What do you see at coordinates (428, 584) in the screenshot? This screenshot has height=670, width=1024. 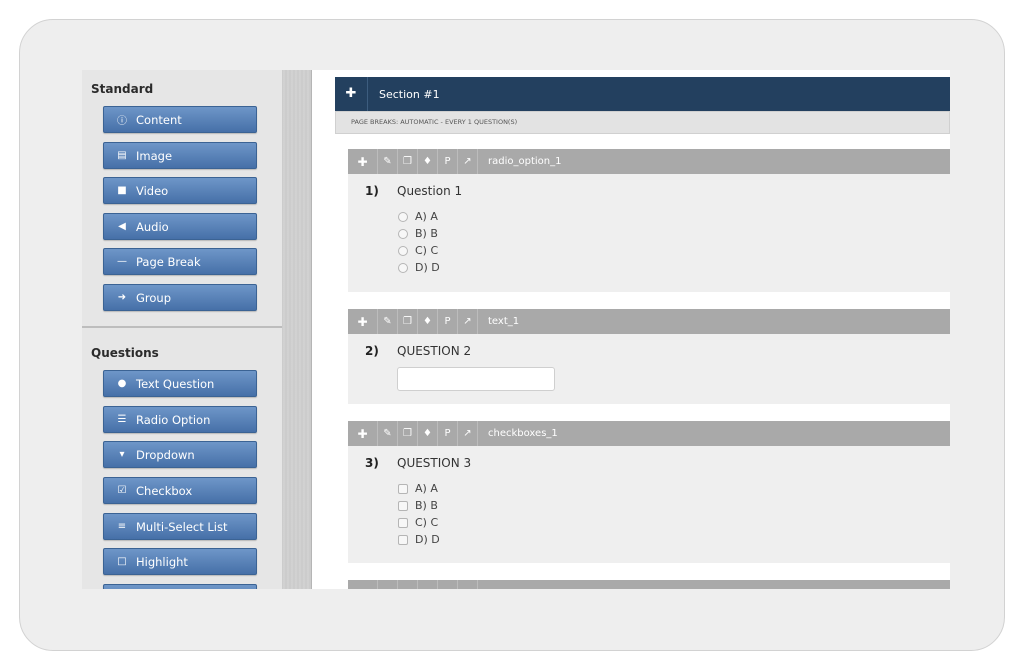 I see `tag-icon` at bounding box center [428, 584].